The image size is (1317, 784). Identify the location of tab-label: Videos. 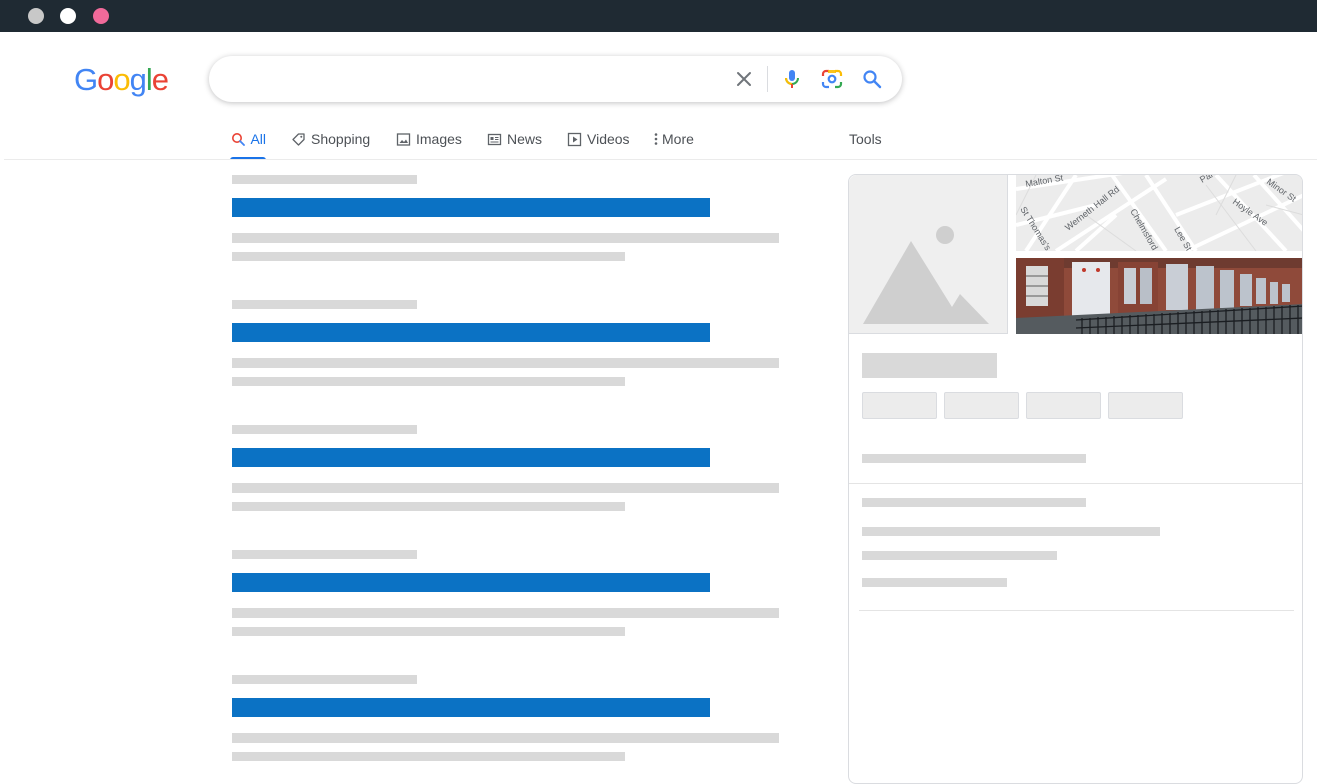
(608, 139).